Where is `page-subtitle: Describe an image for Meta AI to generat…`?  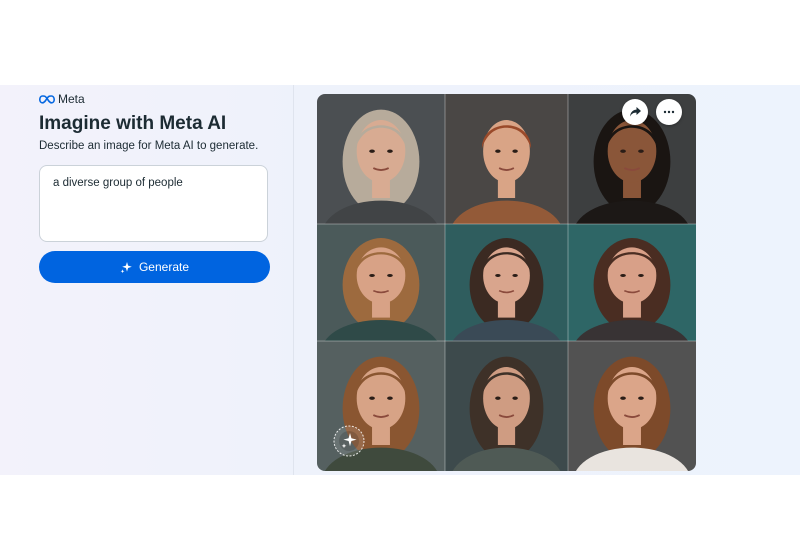
page-subtitle: Describe an image for Meta AI to generat… is located at coordinates (149, 146).